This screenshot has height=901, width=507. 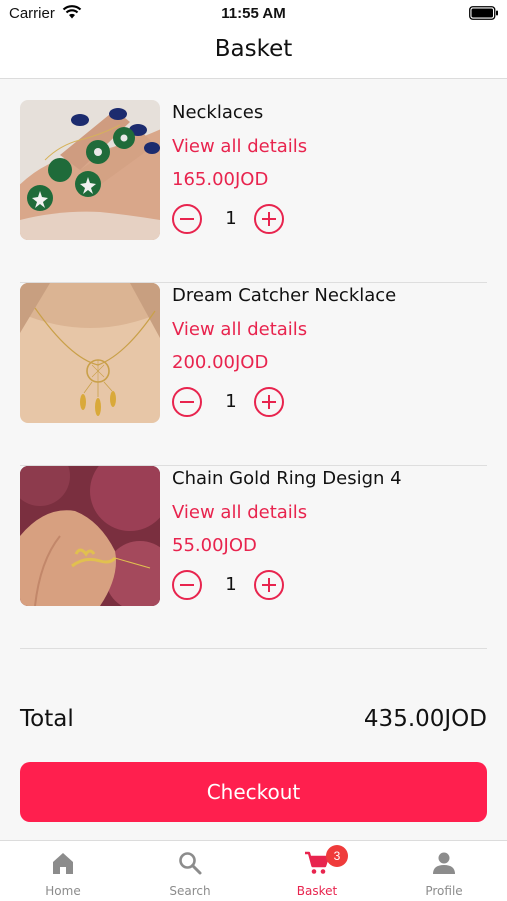 What do you see at coordinates (190, 891) in the screenshot?
I see `tab-search-label: Search` at bounding box center [190, 891].